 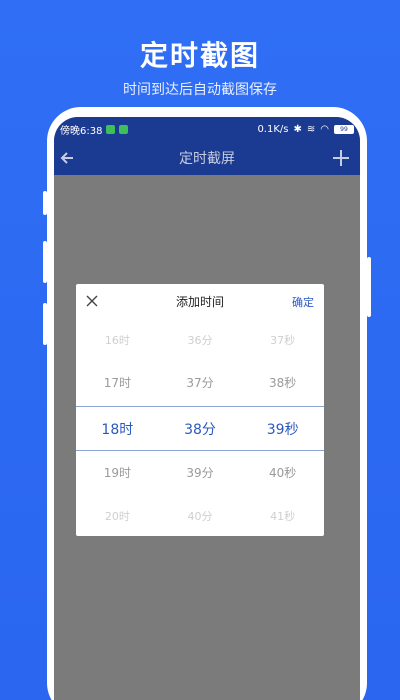 I want to click on status-bar: 傍晚6:38 0.1K/s ✱ ≋ ◠ 99, so click(x=207, y=129).